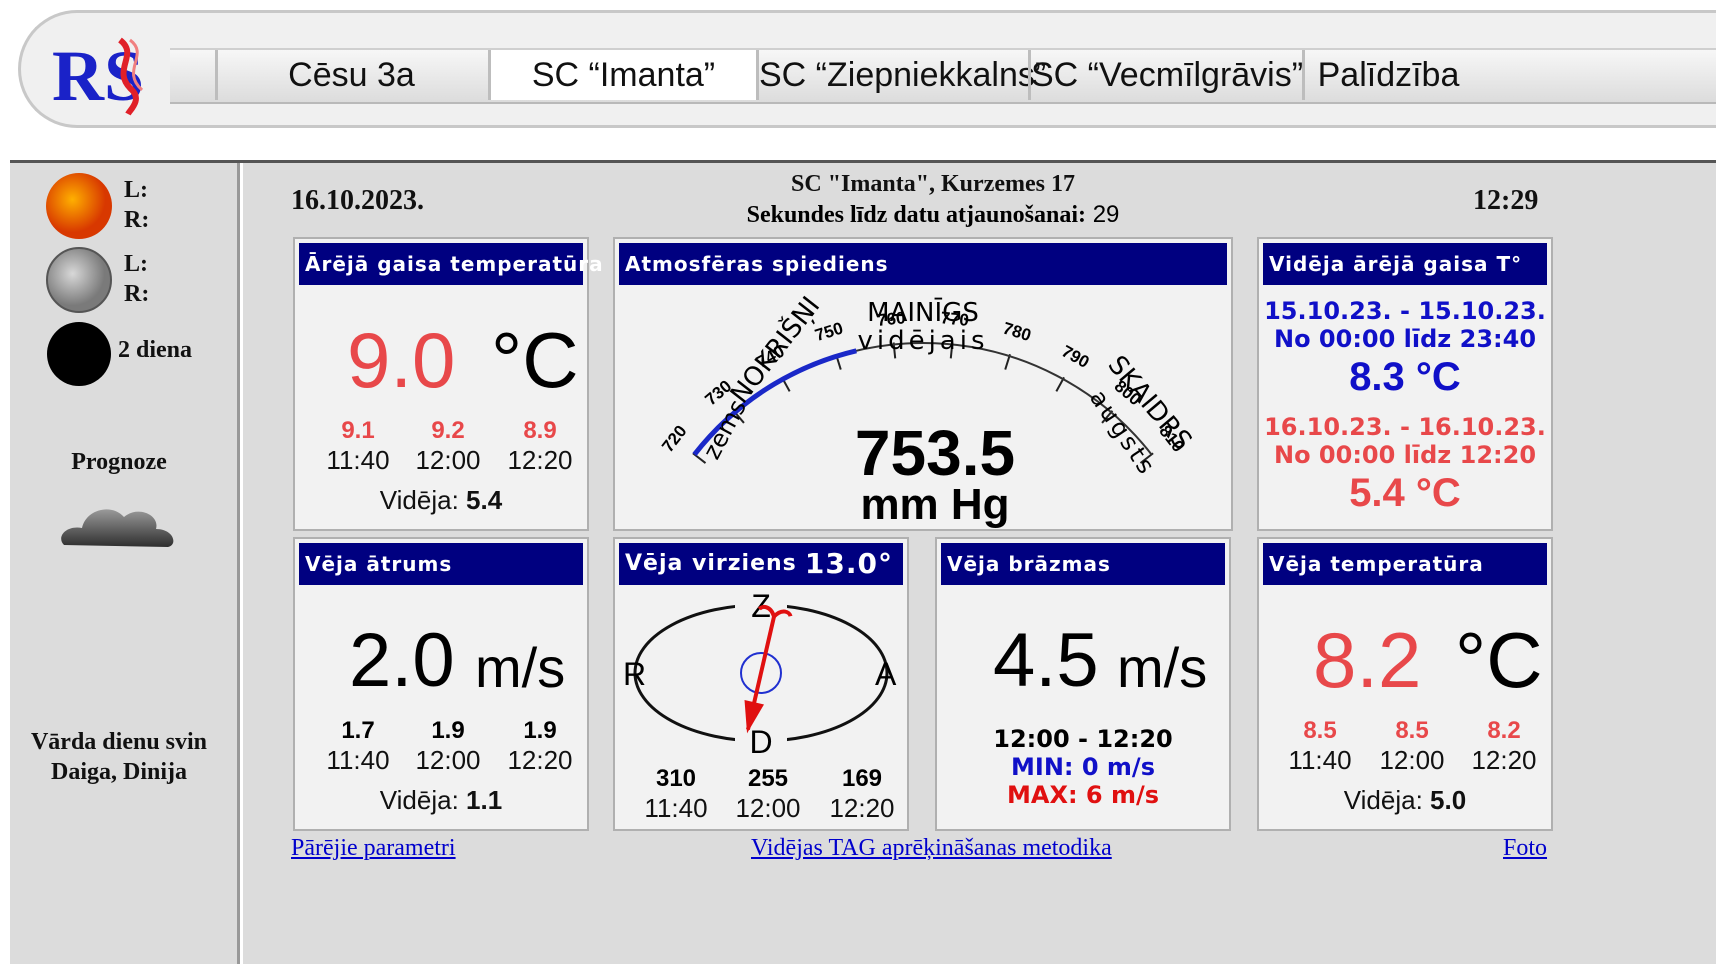 This screenshot has width=1716, height=964. Describe the element at coordinates (117, 528) in the screenshot. I see `cloud-icon` at that location.